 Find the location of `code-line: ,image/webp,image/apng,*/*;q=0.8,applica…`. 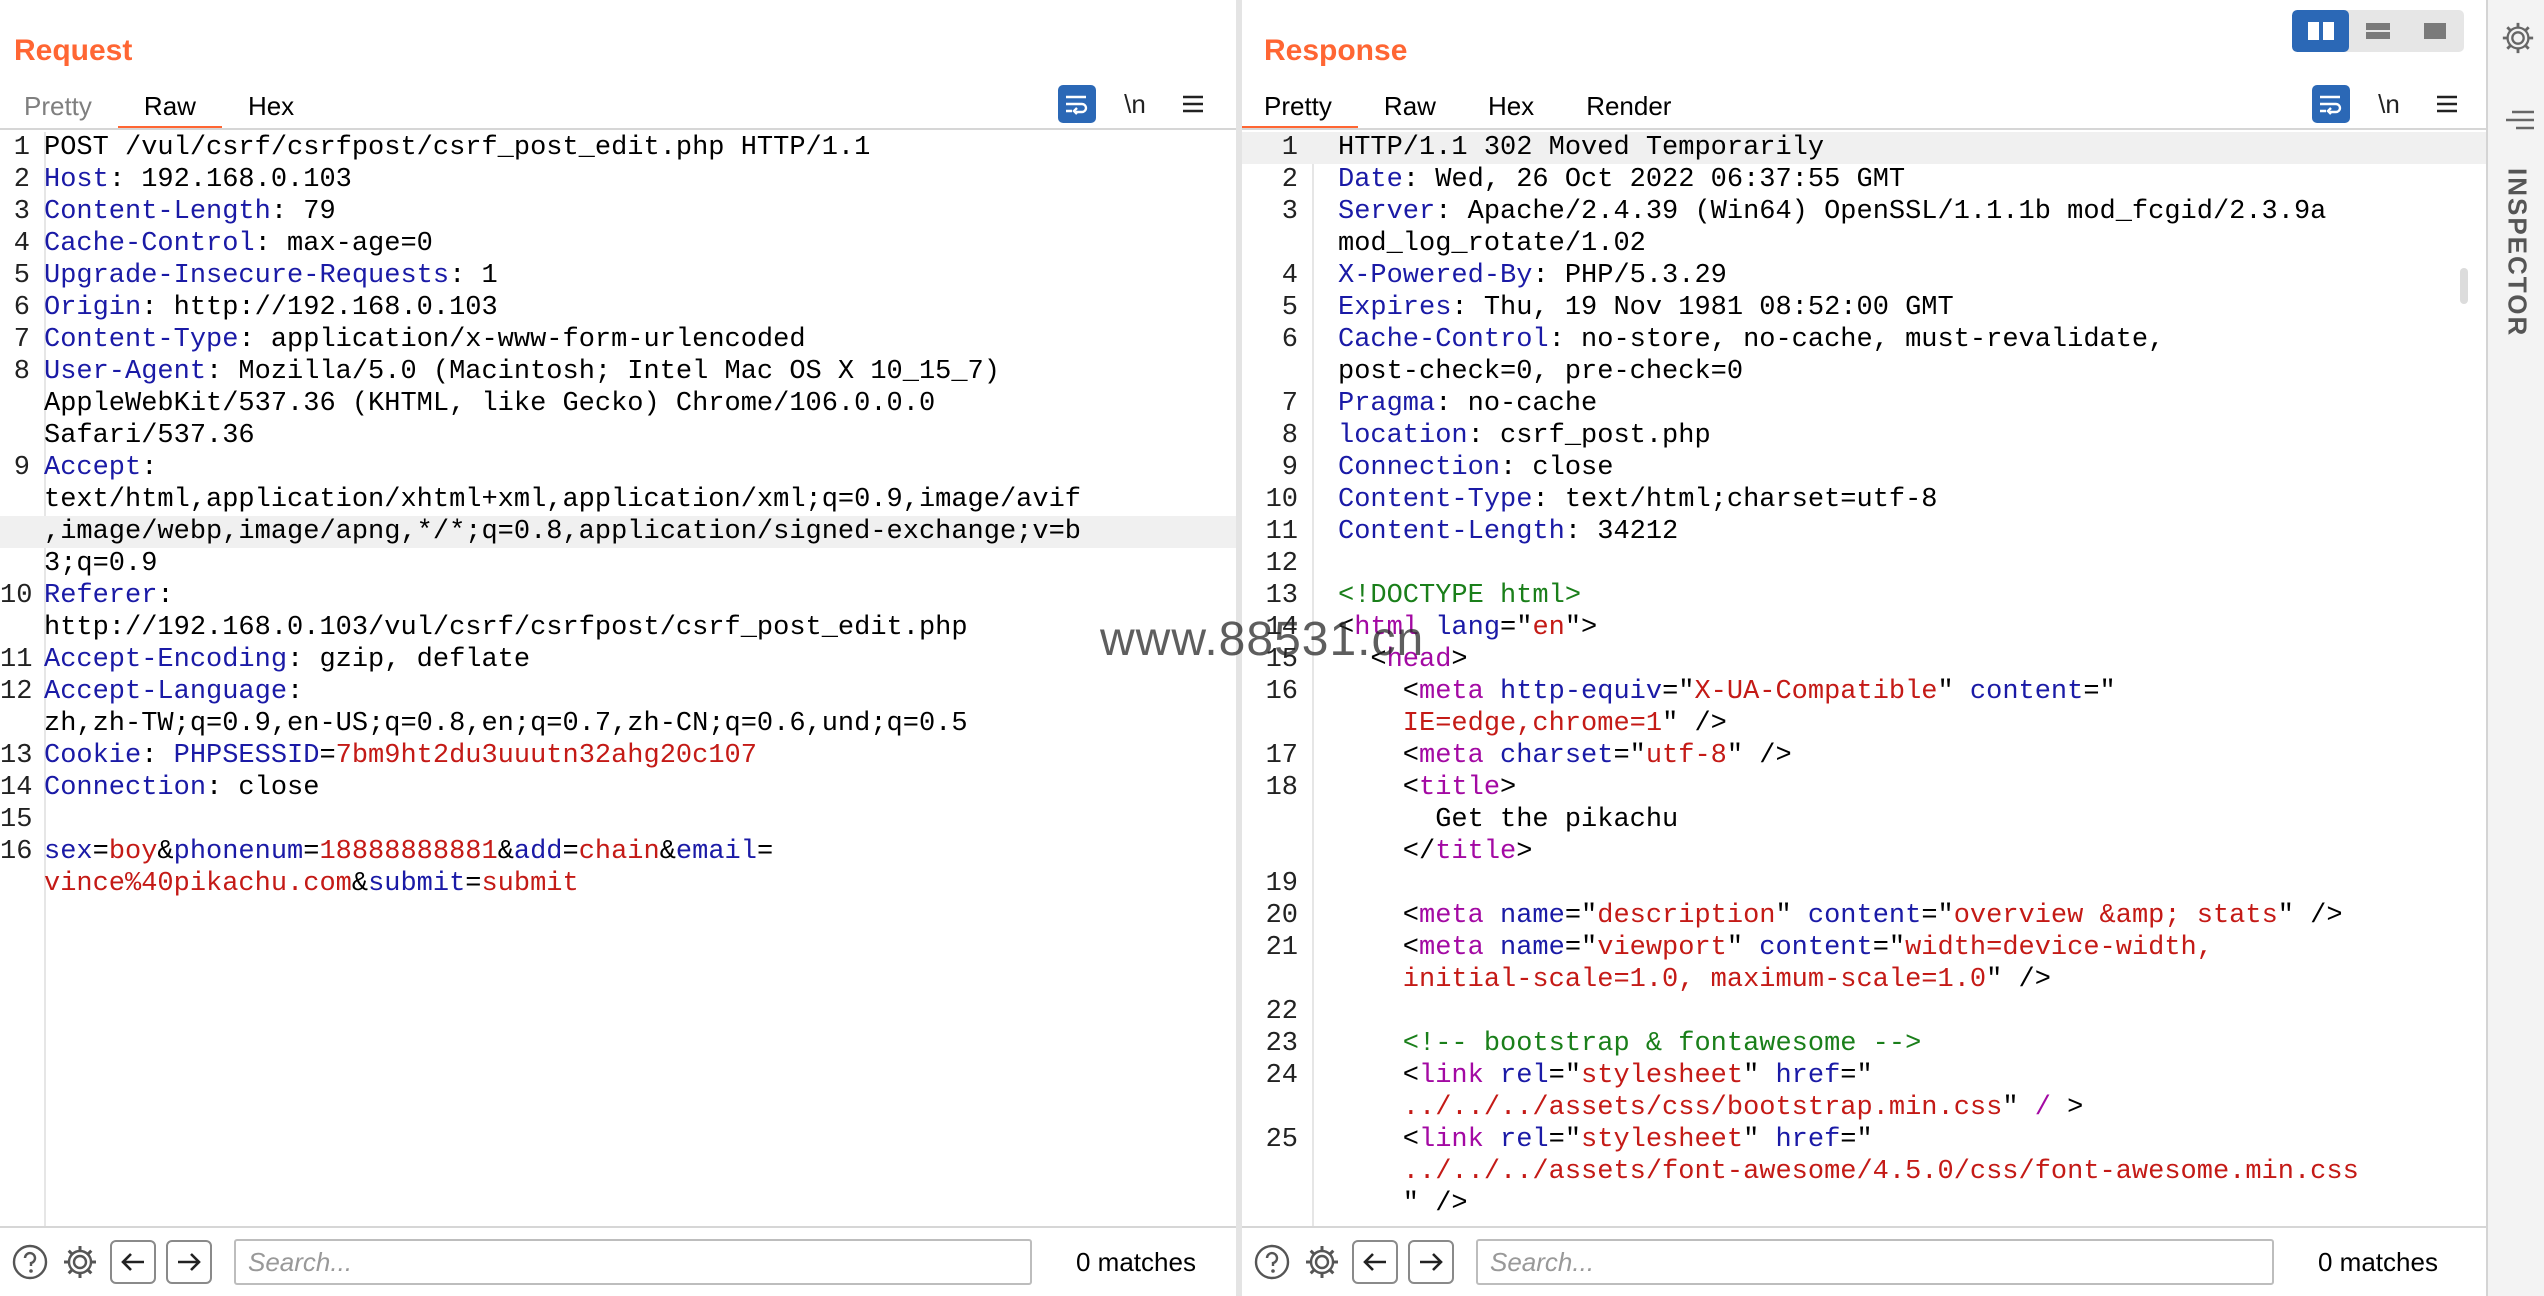

code-line: ,image/webp,image/apng,*/*;q=0.8,applica… is located at coordinates (618, 532).